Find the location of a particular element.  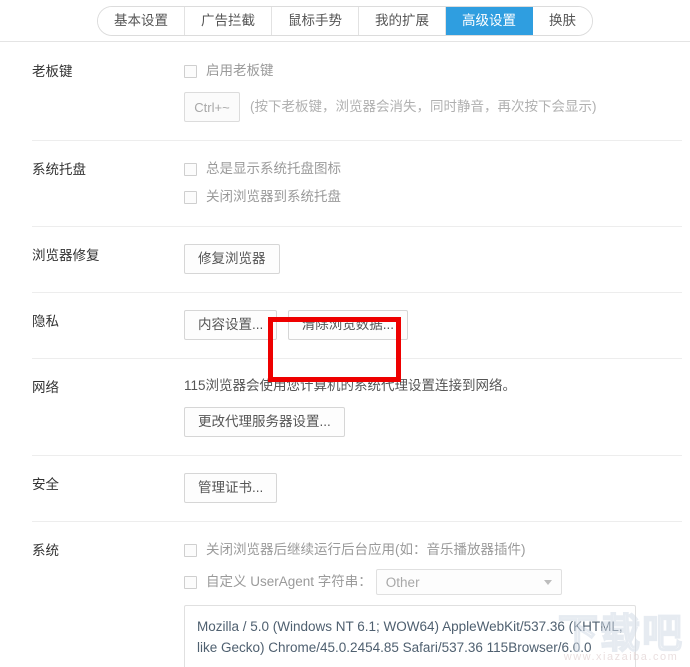

settings-tabbar: 基本设置 广告拦截 鼠标手势 我的扩展 高级设置 换肤 is located at coordinates (345, 21).